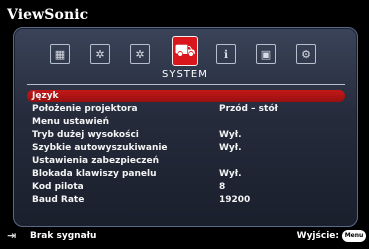 The width and height of the screenshot is (369, 249). What do you see at coordinates (354, 236) in the screenshot?
I see `menu-key-button: Menu` at bounding box center [354, 236].